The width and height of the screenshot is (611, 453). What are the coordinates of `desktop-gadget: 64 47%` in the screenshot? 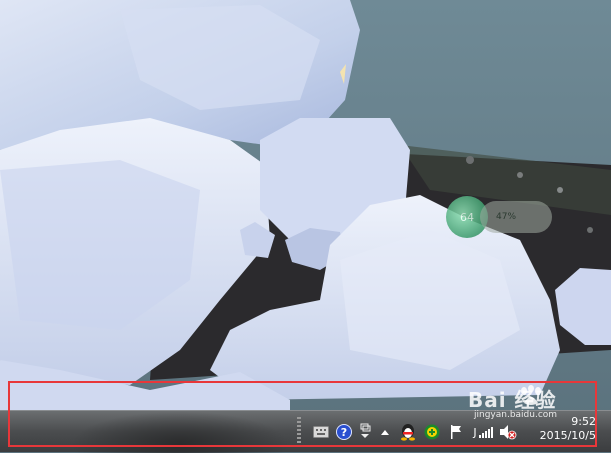 It's located at (499, 217).